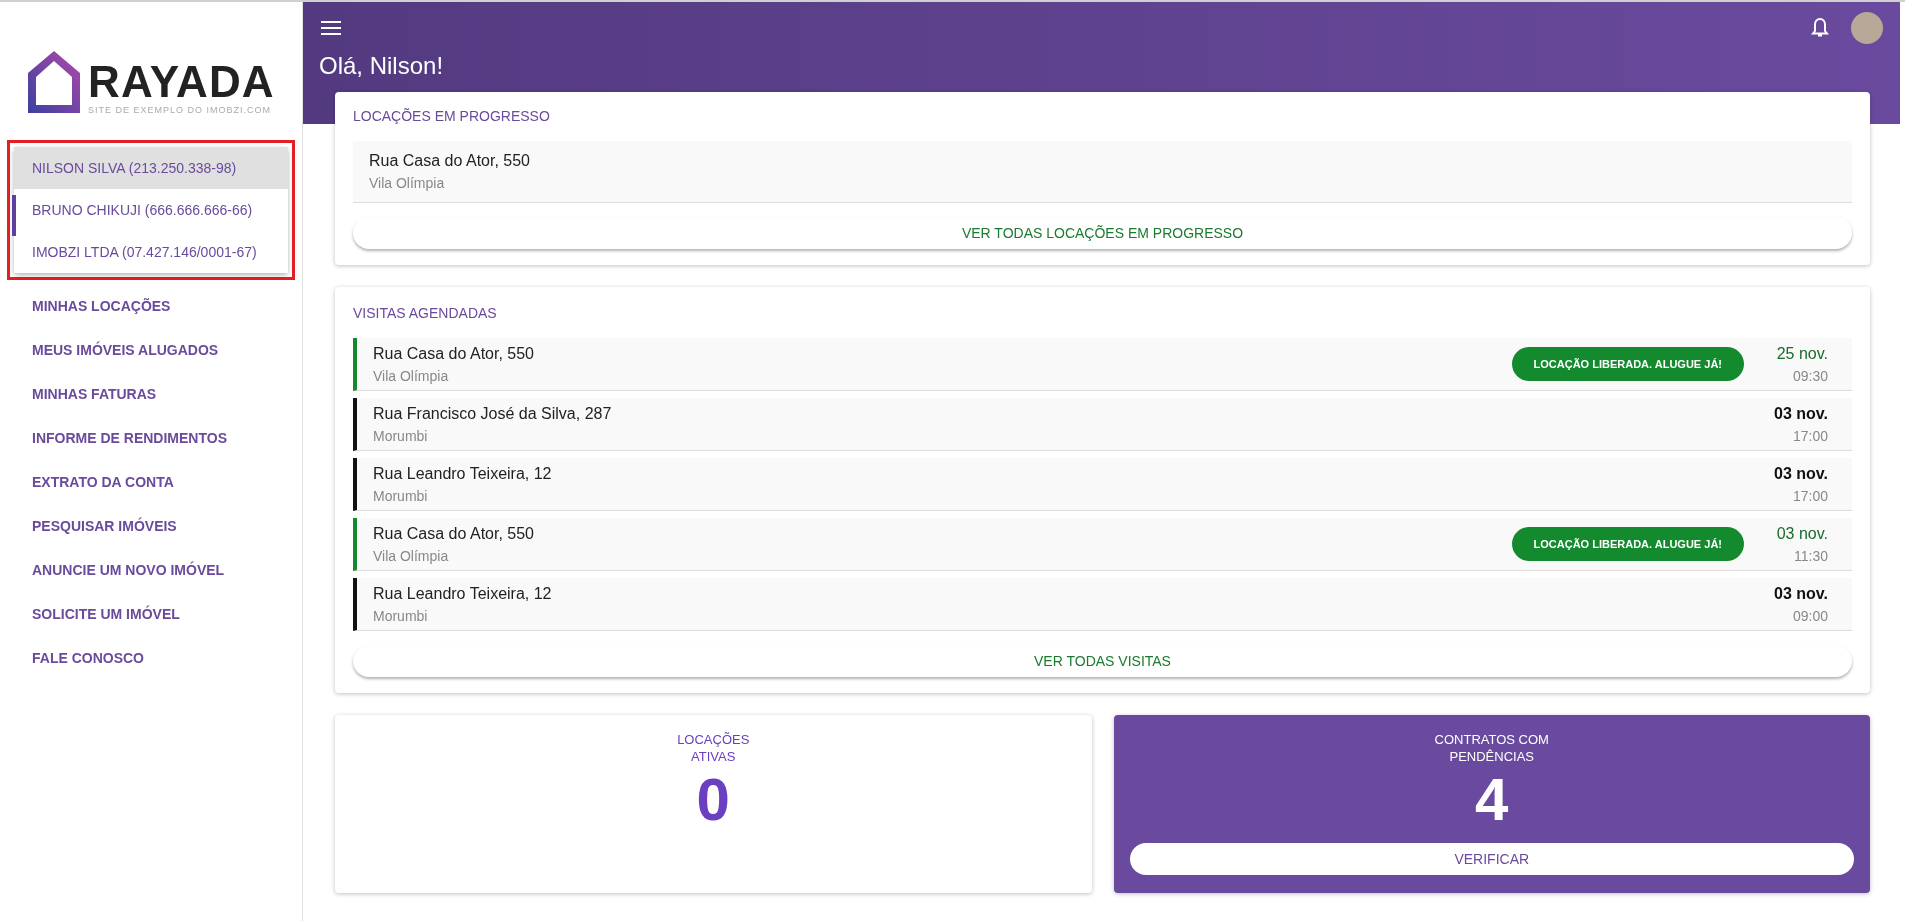 This screenshot has width=1905, height=921. Describe the element at coordinates (381, 66) in the screenshot. I see `greeting: Olá, Nilson!` at that location.